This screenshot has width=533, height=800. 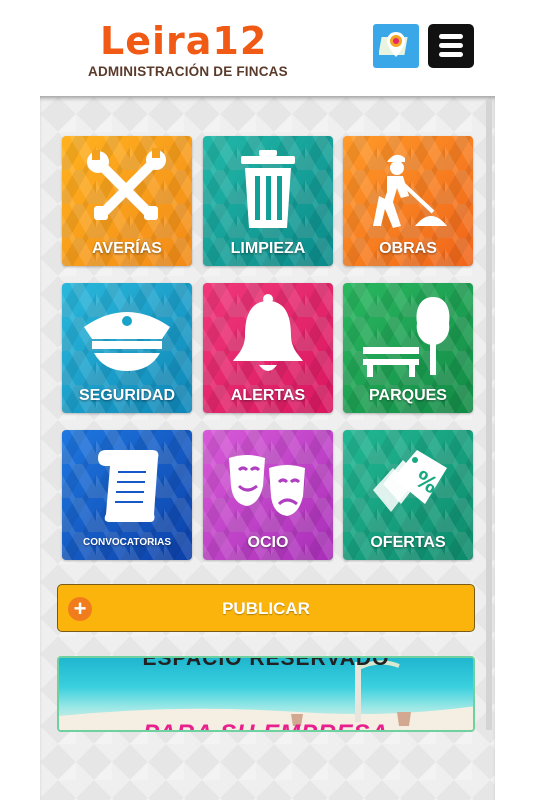 I want to click on ad-banner: ESPACIO RESERVADO PARA SU EMPRESA, so click(x=266, y=694).